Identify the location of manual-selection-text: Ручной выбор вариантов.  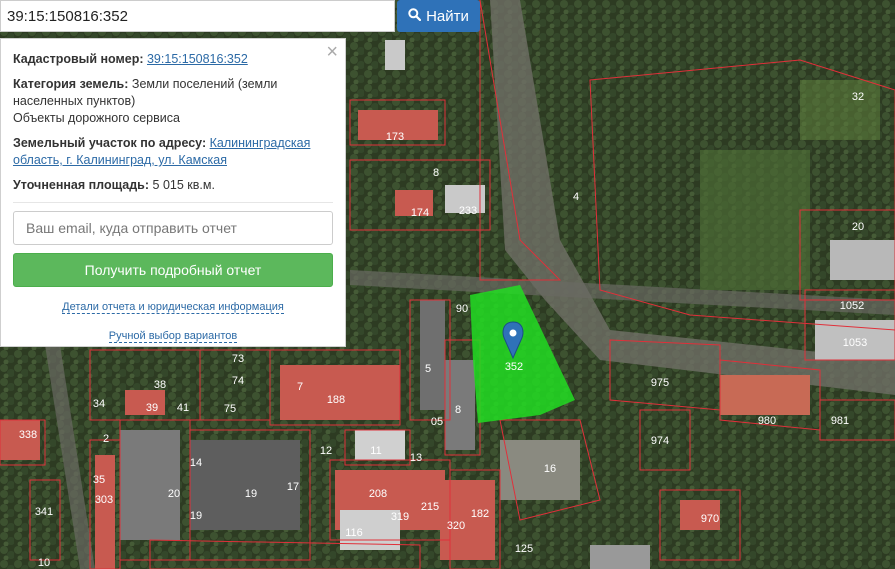
(173, 336).